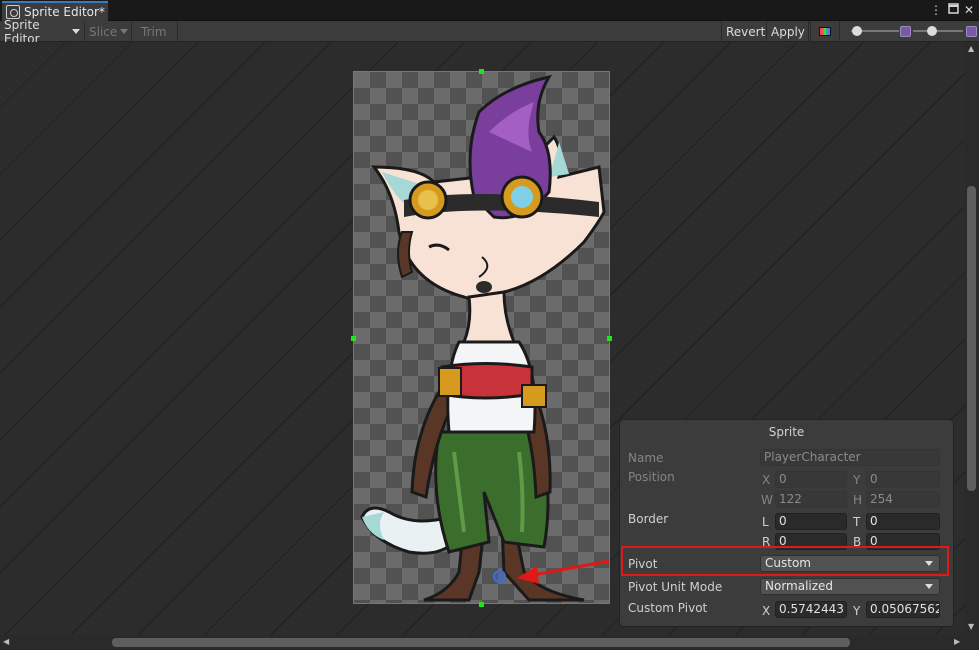 Image resolution: width=979 pixels, height=650 pixels. Describe the element at coordinates (489, 32) in the screenshot. I see `toolbar: Sprite Editor Slice Trim Revert Apply` at that location.